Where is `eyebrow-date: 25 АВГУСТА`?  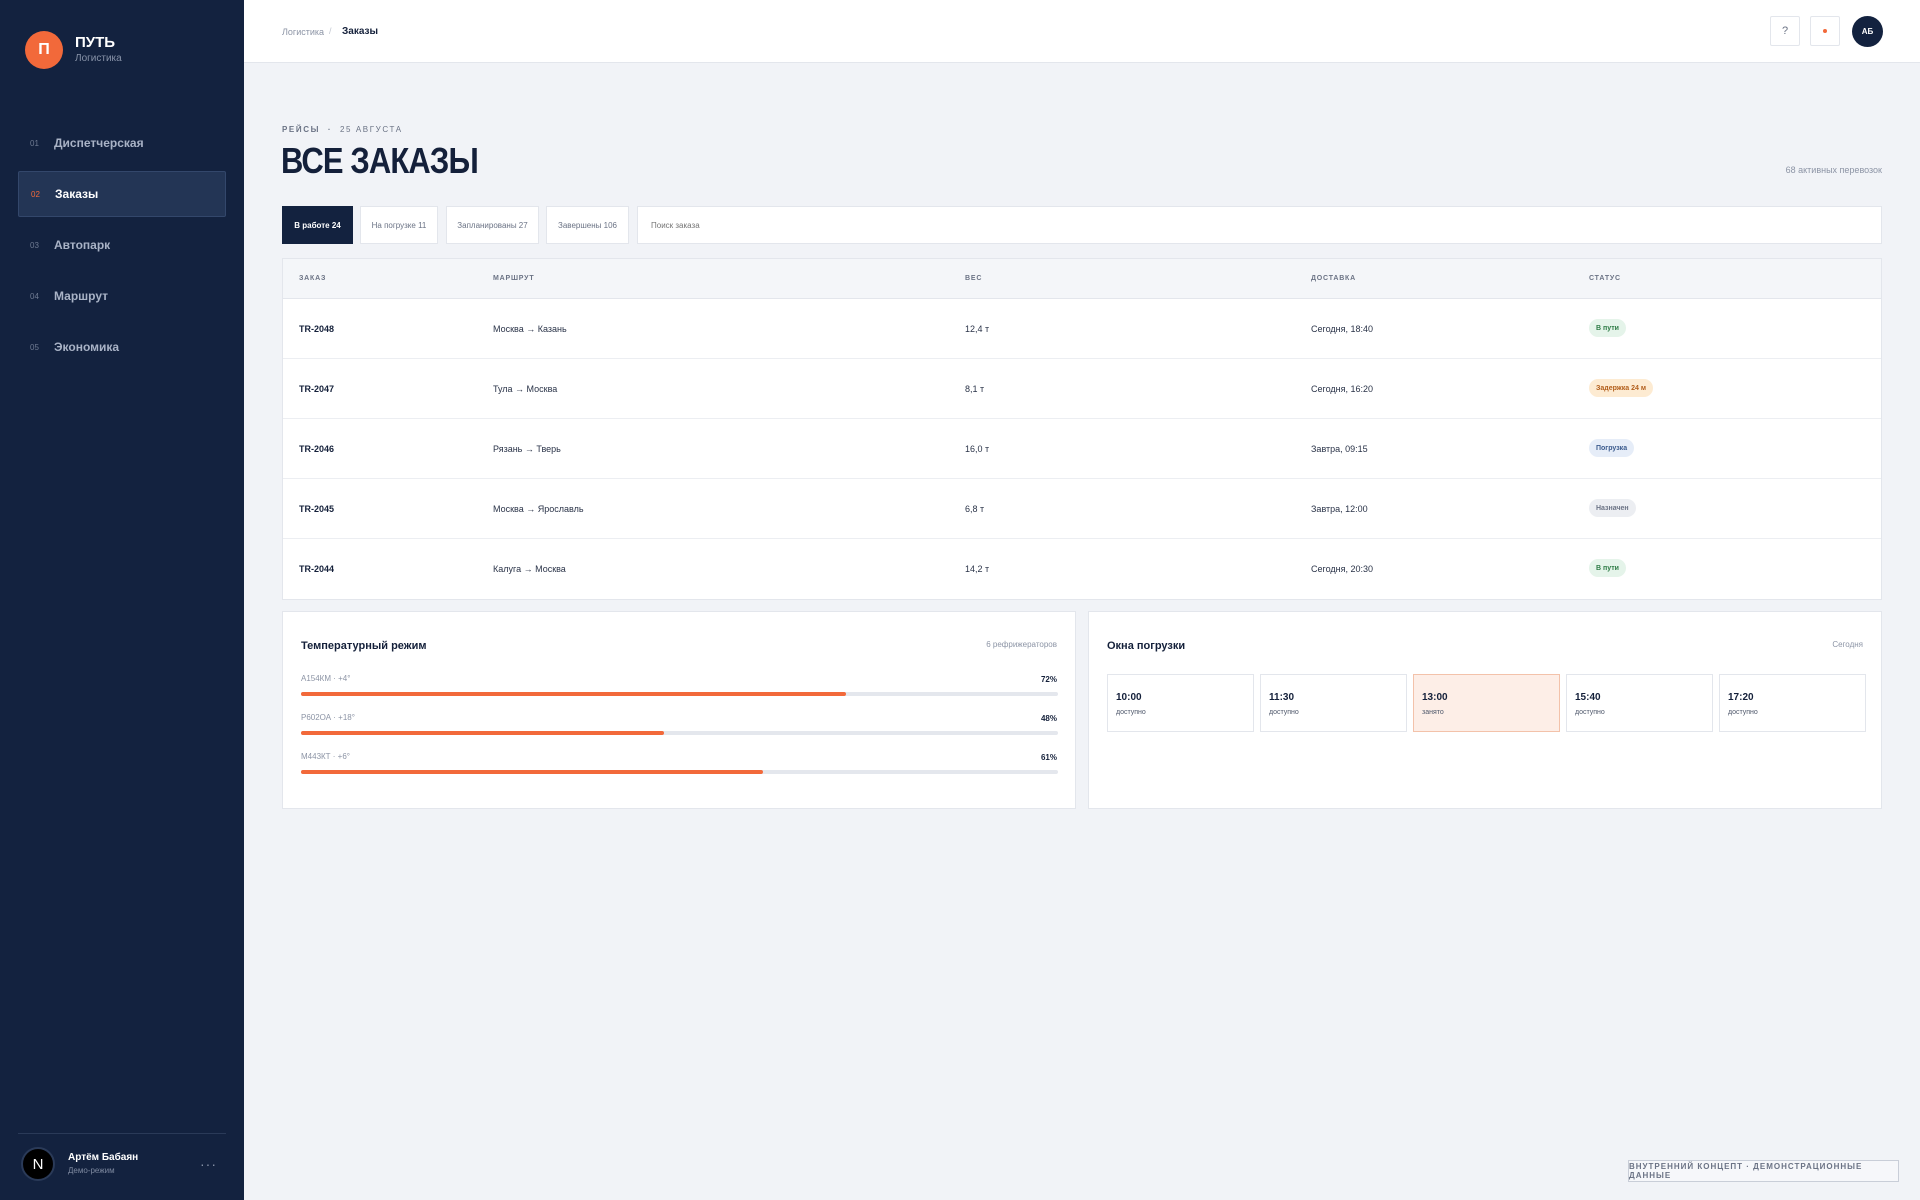 eyebrow-date: 25 АВГУСТА is located at coordinates (371, 129).